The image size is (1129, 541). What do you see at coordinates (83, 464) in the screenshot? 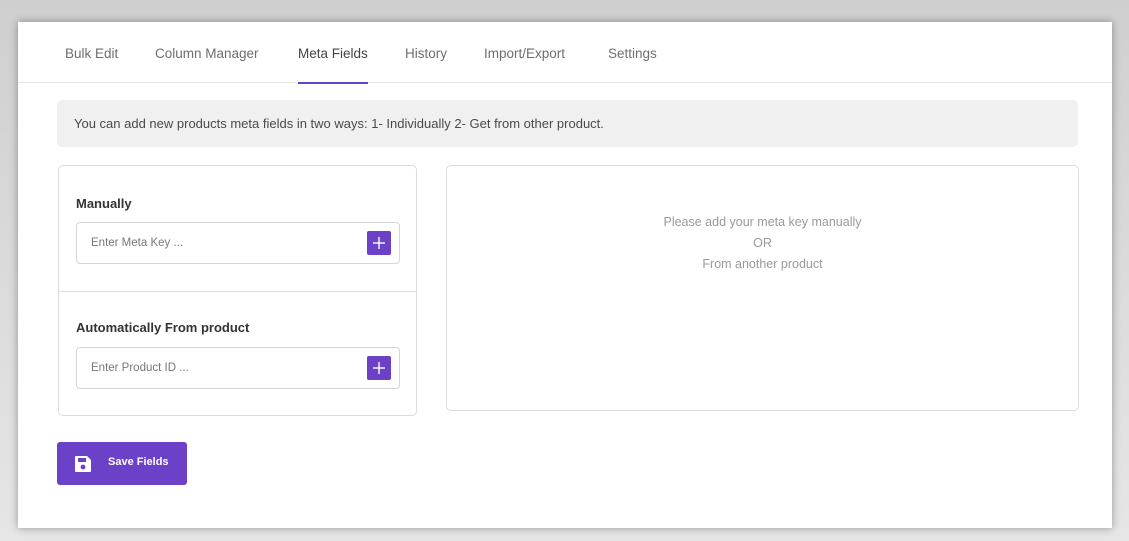
I see `floppy-disk-icon` at bounding box center [83, 464].